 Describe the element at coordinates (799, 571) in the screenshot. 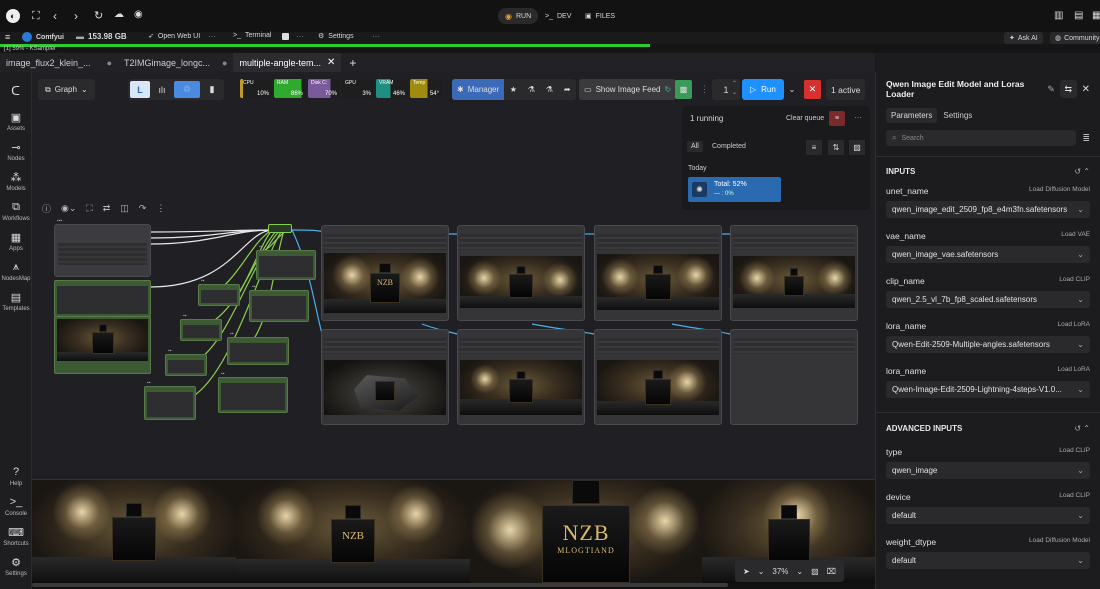

I see `chevron-down-icon-2: ⌄` at that location.